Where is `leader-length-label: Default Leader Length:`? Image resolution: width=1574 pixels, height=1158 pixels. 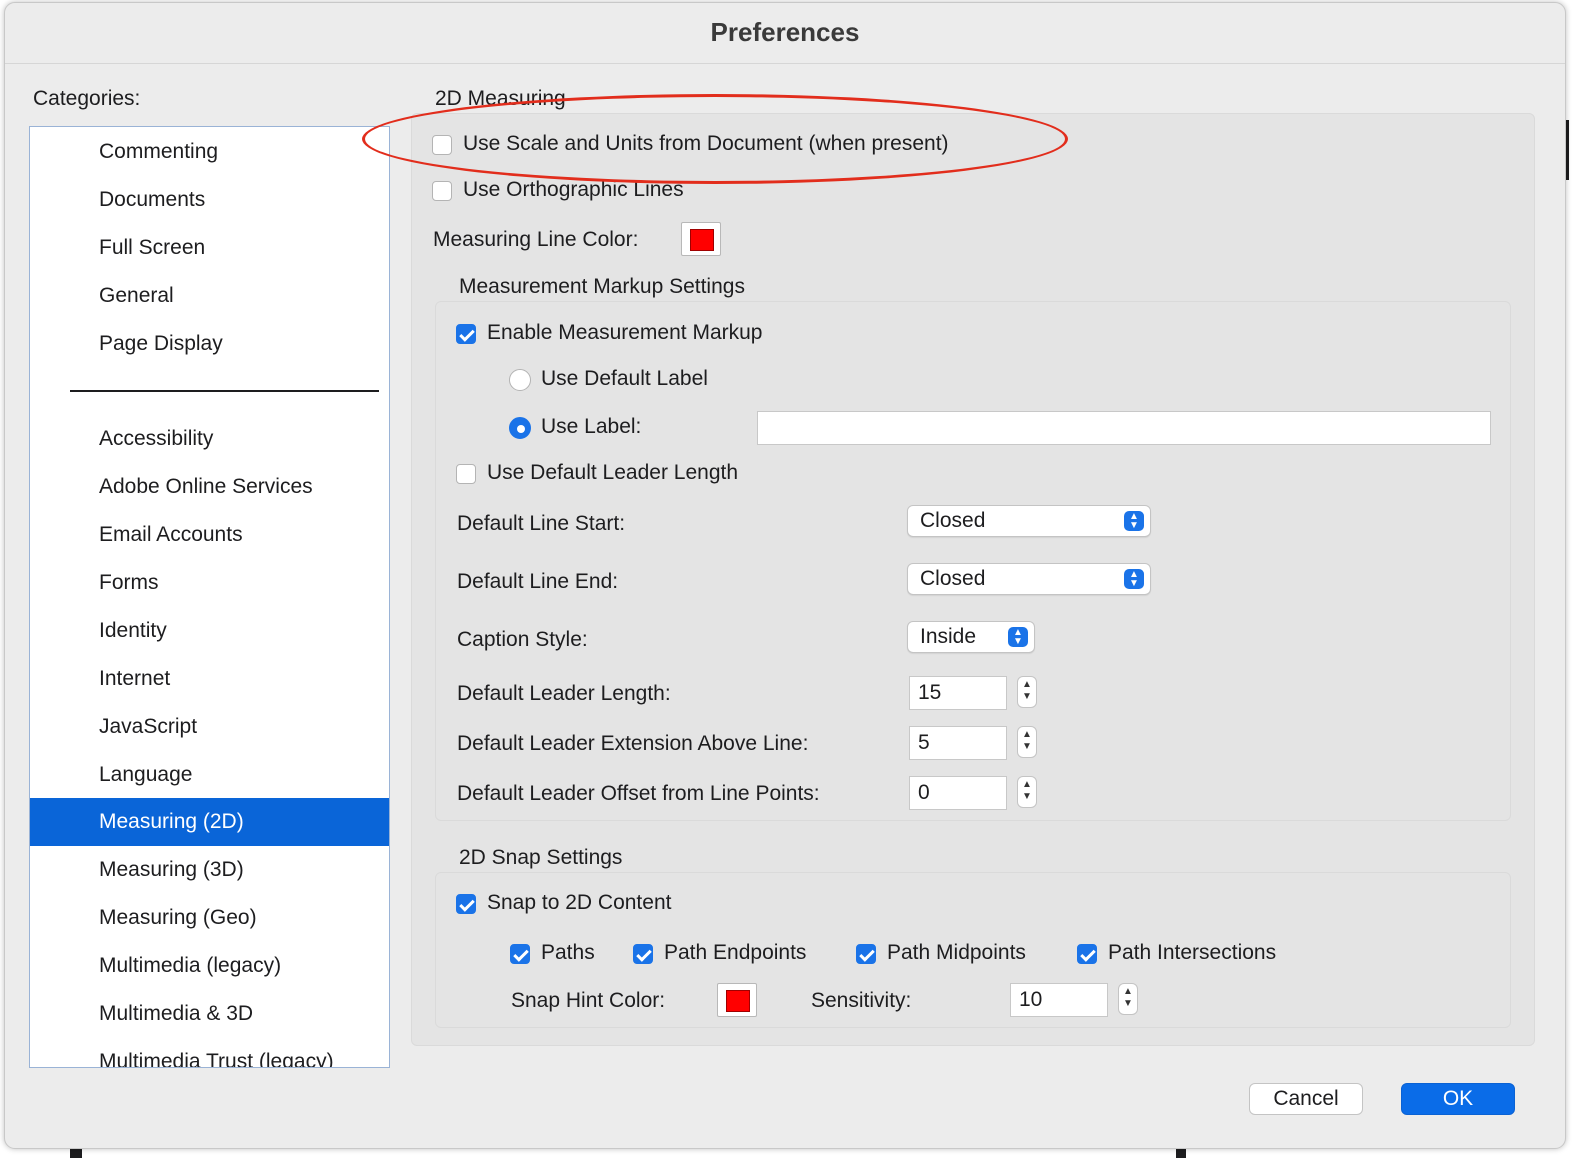
leader-length-label: Default Leader Length: is located at coordinates (564, 693).